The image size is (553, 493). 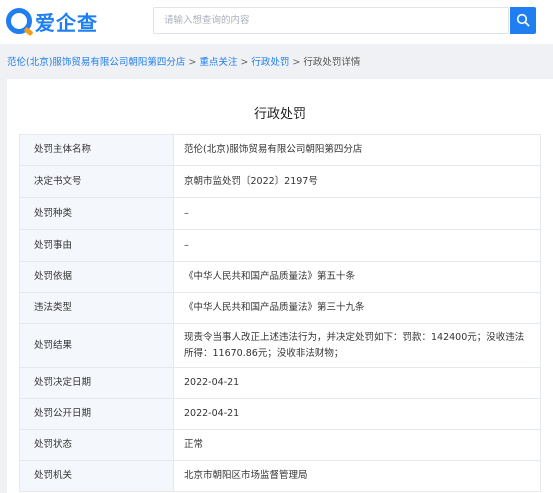 I want to click on table-row: 处罚主体名称 范伦(北京)服饰贸易有限公司朝阳第四分店, so click(x=280, y=150).